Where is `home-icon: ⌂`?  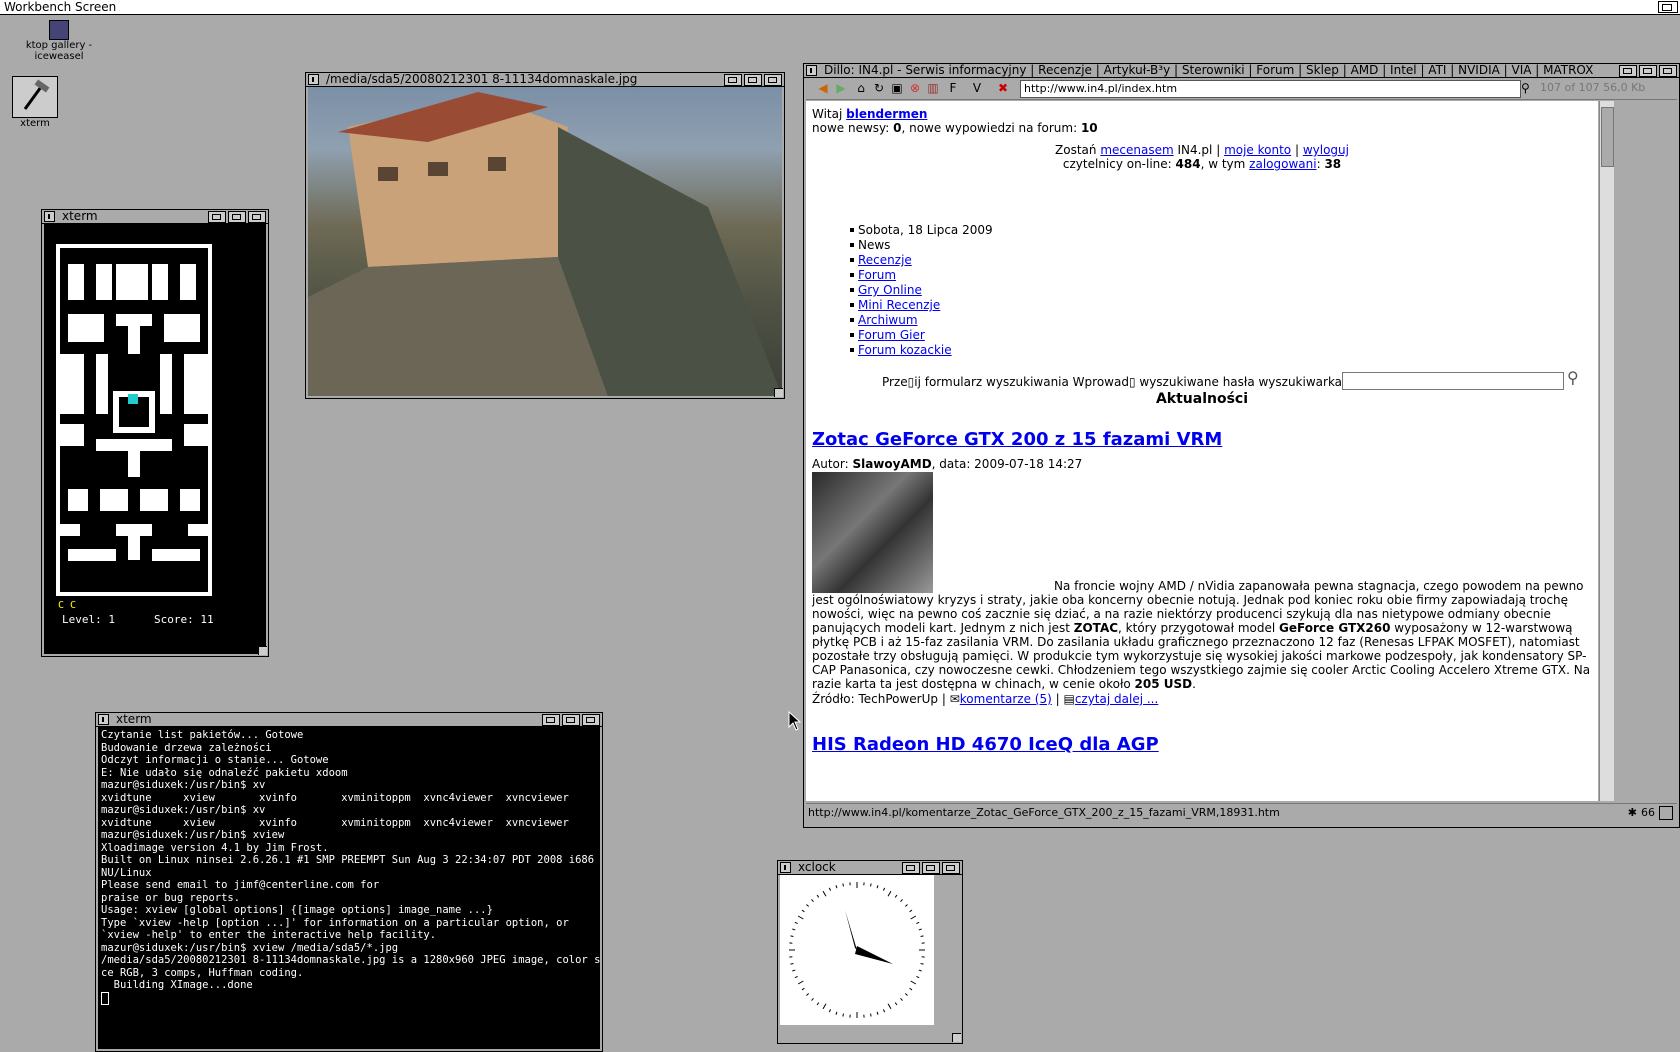
home-icon: ⌂ is located at coordinates (861, 88).